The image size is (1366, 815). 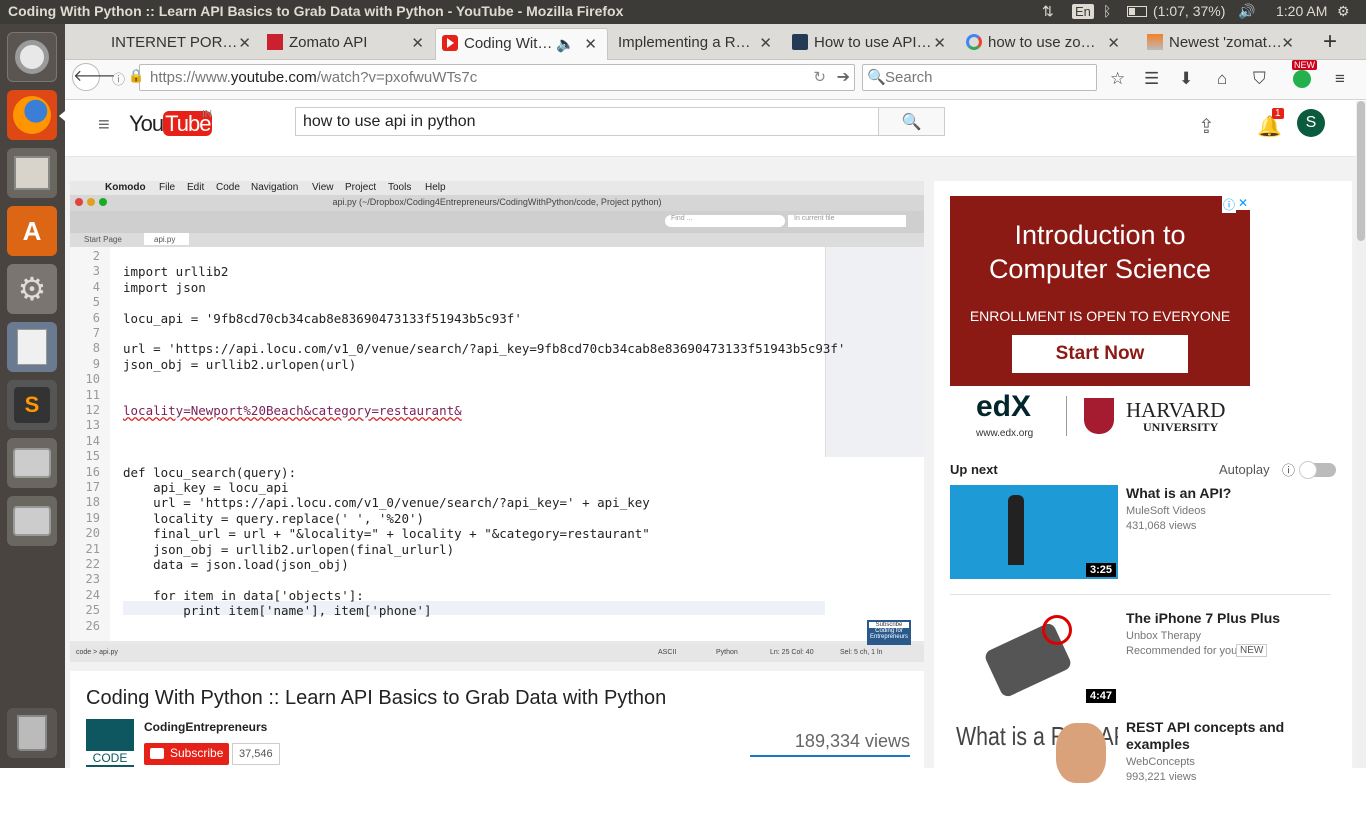 I want to click on search-bar: 🔍 Search, so click(x=979, y=77).